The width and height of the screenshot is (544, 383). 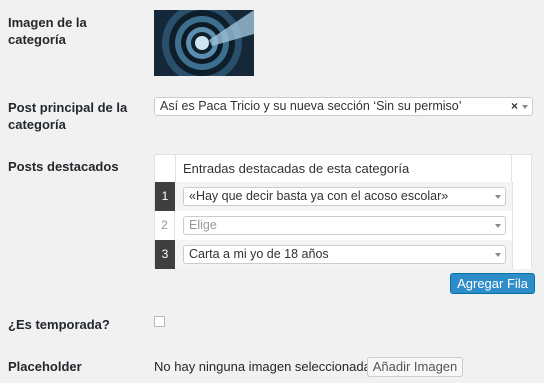 What do you see at coordinates (262, 366) in the screenshot?
I see `no-image-text: No hay ninguna imagen seleccionada` at bounding box center [262, 366].